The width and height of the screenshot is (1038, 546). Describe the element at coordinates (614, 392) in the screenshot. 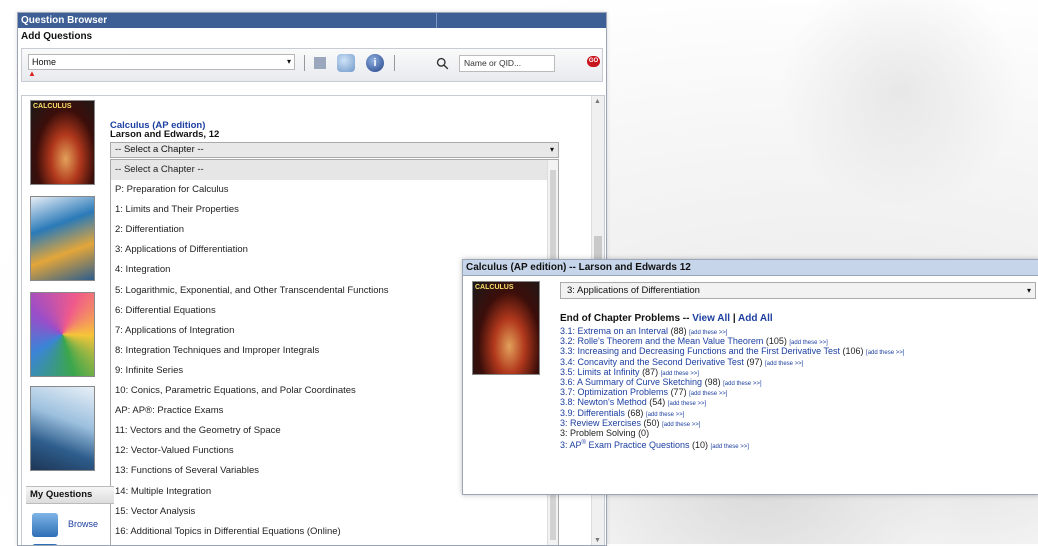

I see `section-link: 3.7: Optimization Problems` at that location.